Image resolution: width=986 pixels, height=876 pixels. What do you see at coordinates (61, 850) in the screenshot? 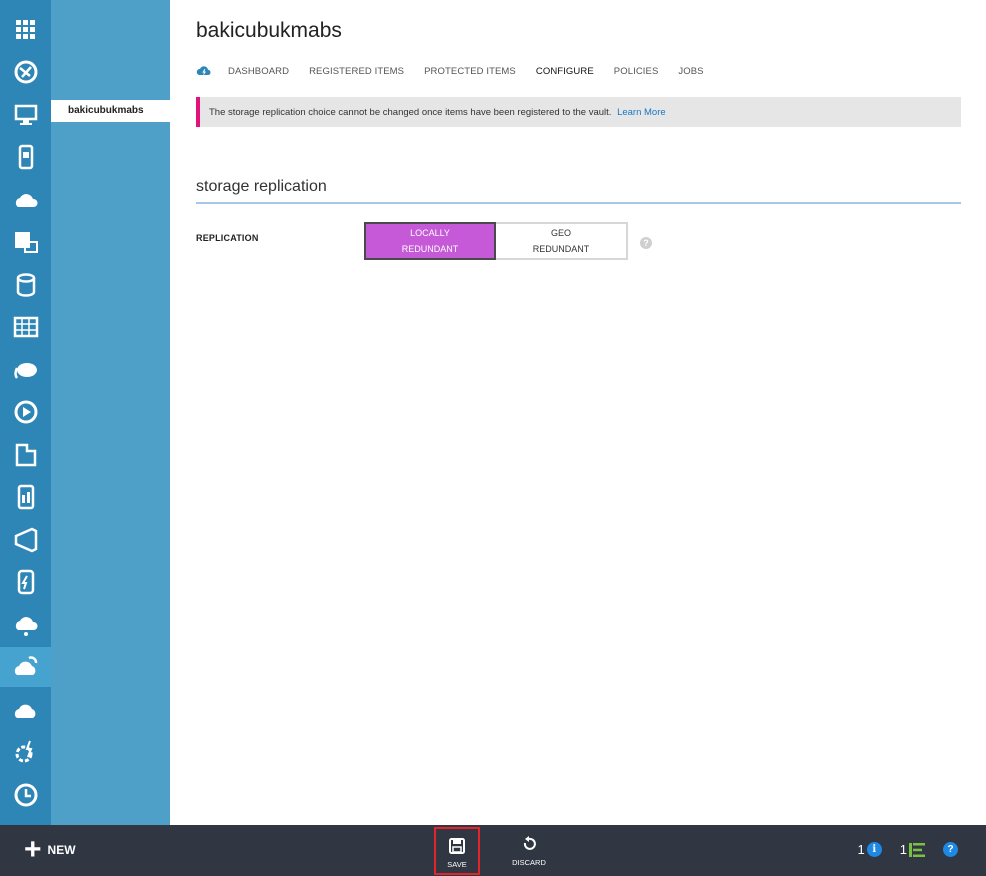
I see `new-label: NEW` at bounding box center [61, 850].